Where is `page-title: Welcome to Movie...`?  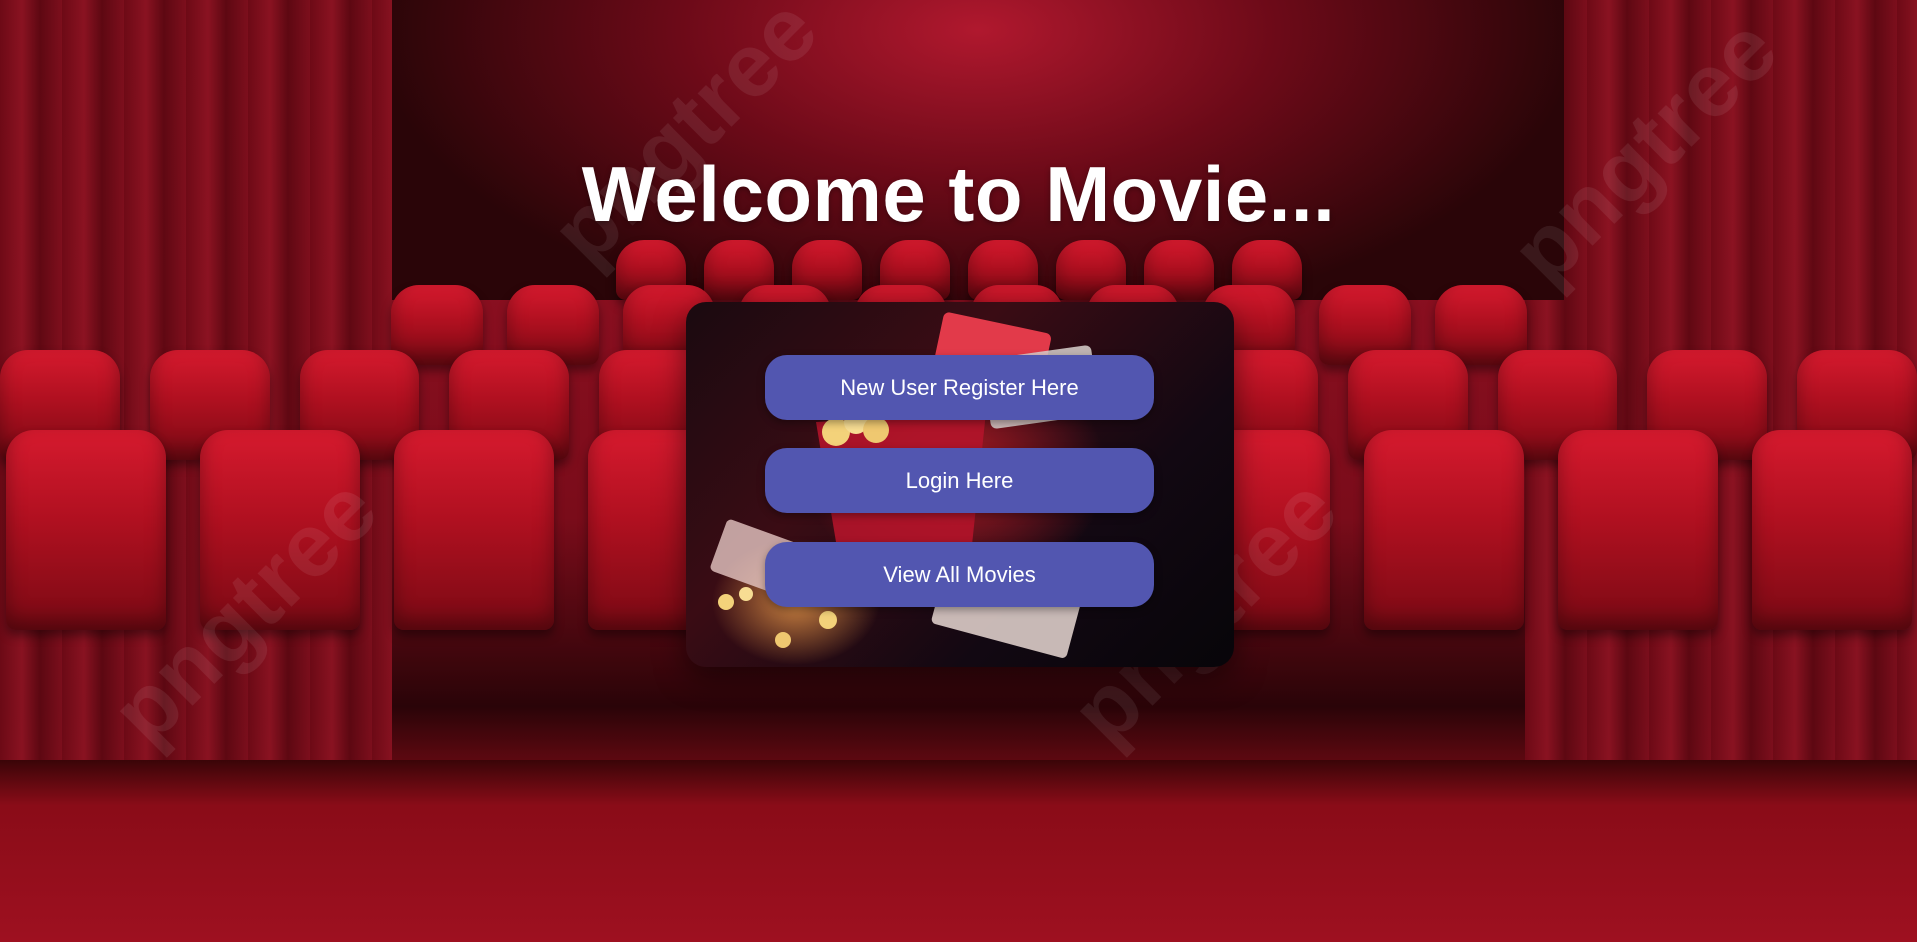
page-title: Welcome to Movie... is located at coordinates (958, 194).